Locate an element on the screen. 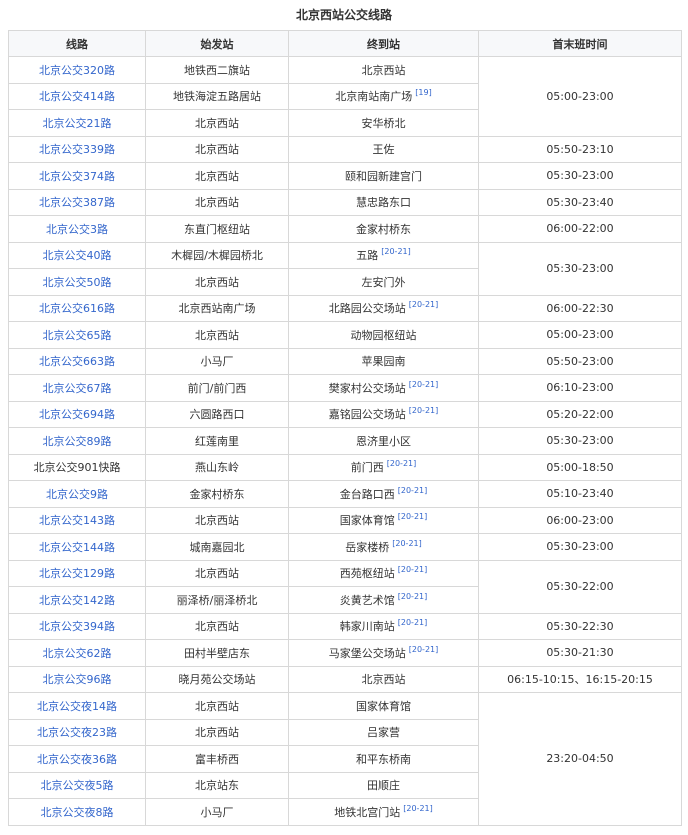 This screenshot has width=688, height=835. line-link: 北京公交67路 is located at coordinates (77, 388).